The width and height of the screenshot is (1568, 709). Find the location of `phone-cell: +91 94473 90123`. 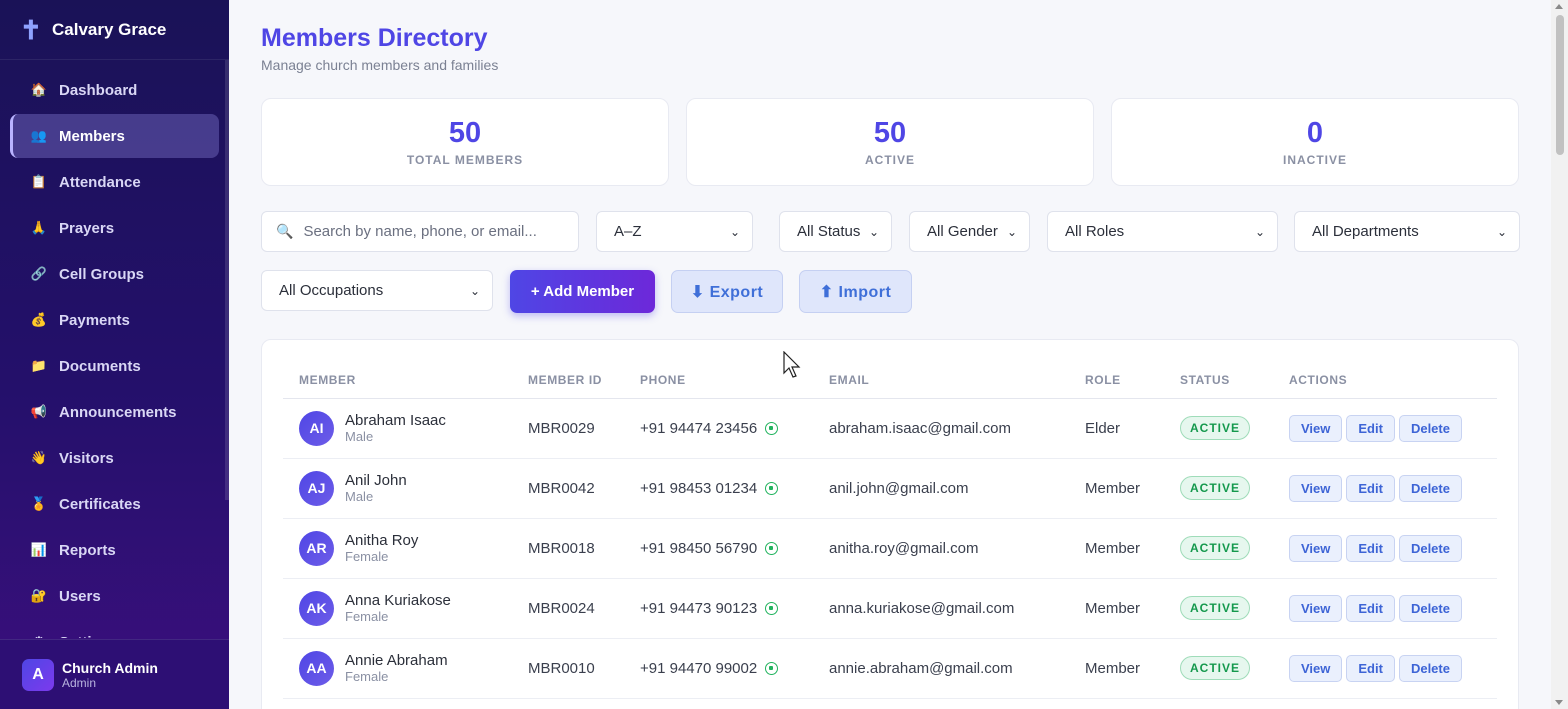

phone-cell: +91 94473 90123 is located at coordinates (718, 608).